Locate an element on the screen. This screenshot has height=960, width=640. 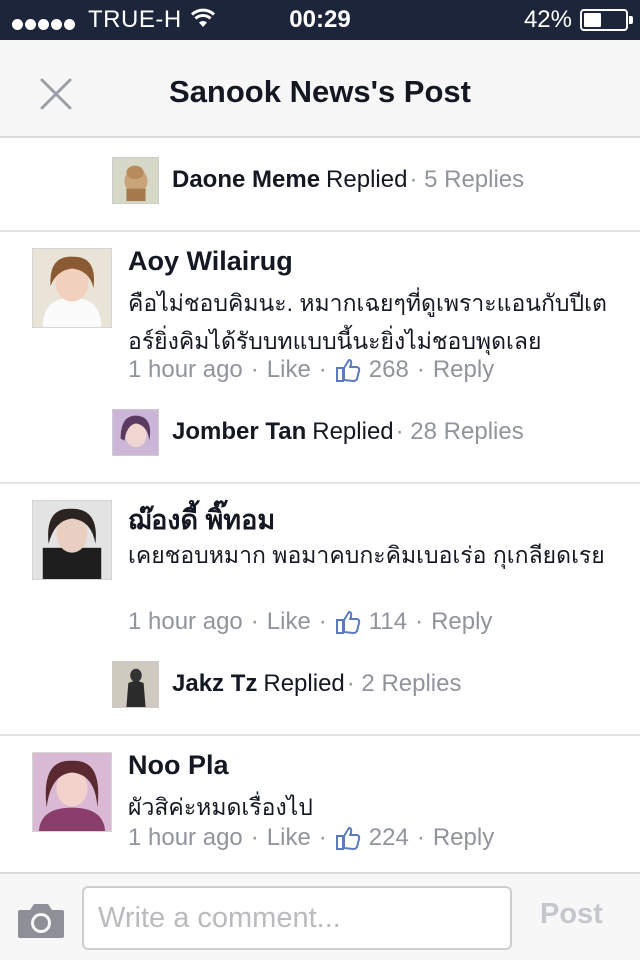
comment-composer: Post is located at coordinates (320, 916).